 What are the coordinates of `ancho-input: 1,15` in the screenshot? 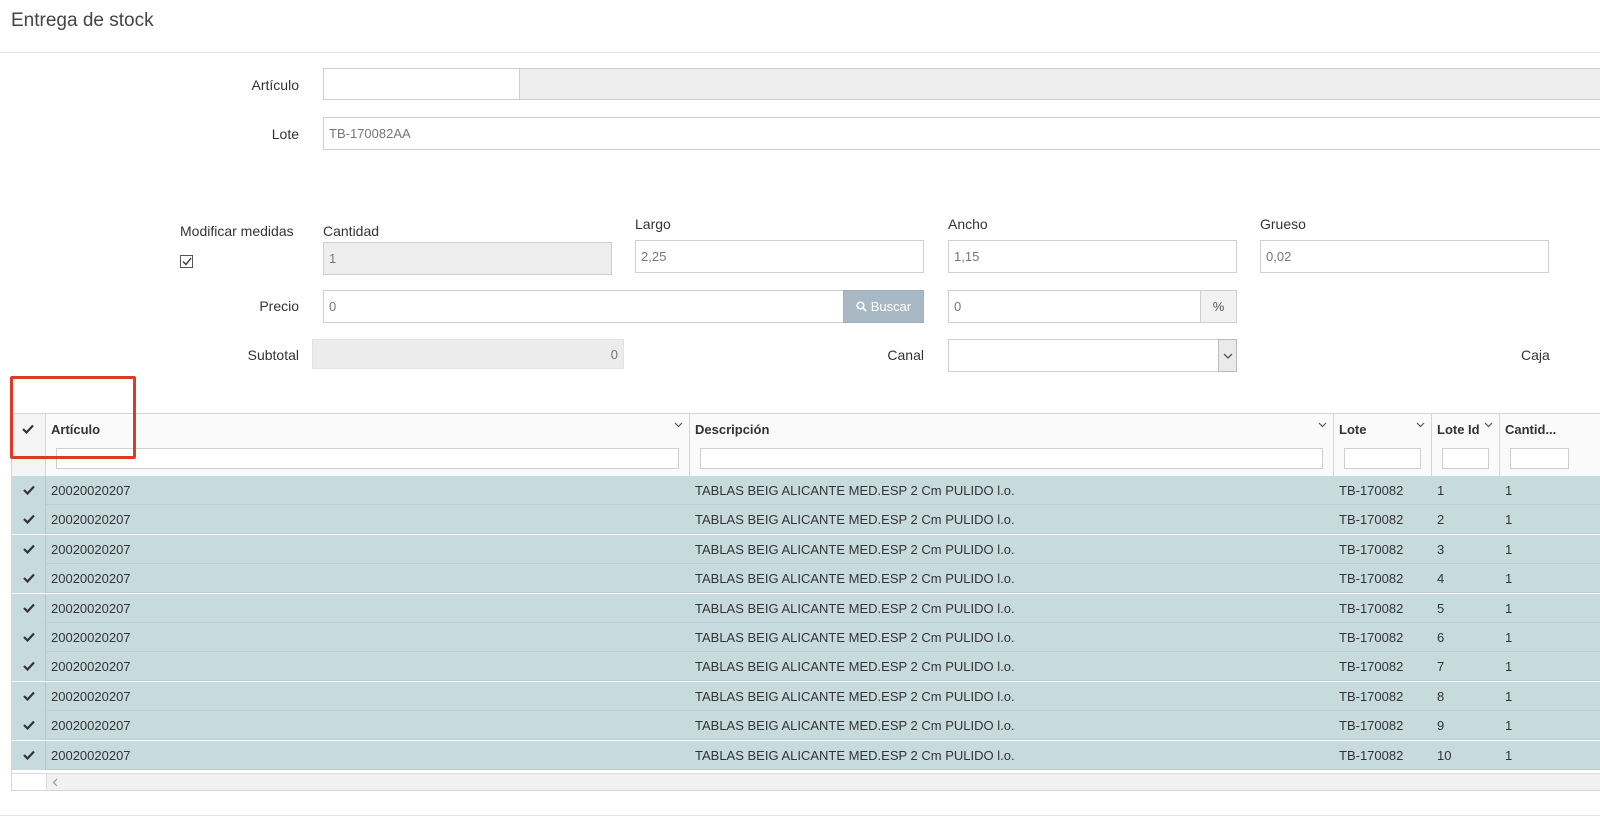 It's located at (1092, 256).